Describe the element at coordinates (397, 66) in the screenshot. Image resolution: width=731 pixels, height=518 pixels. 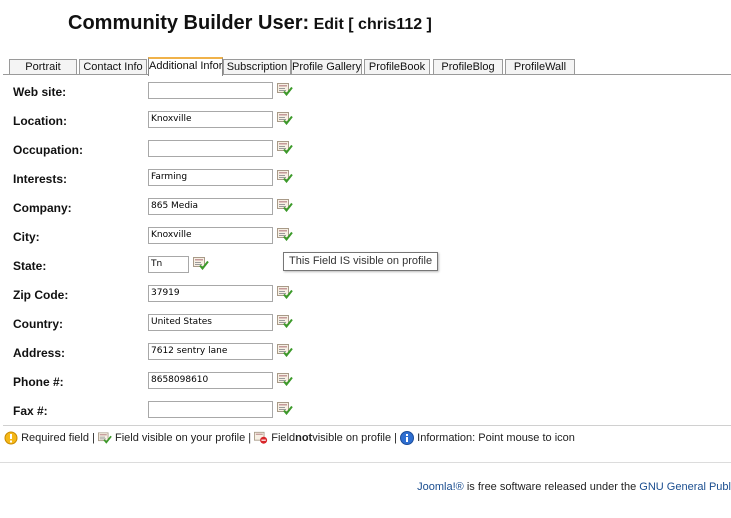
I see `tab-profilebook: ProfileBook` at that location.